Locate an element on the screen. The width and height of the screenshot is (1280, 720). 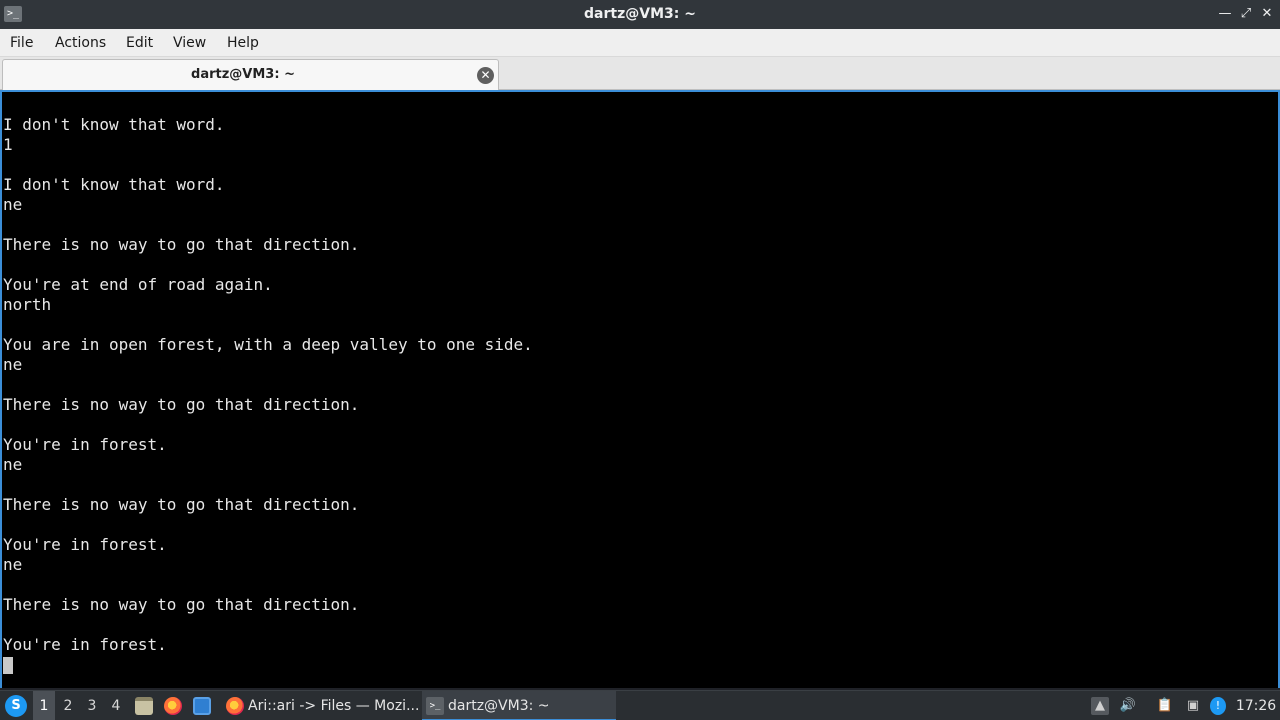
text-cursor is located at coordinates (8, 665).